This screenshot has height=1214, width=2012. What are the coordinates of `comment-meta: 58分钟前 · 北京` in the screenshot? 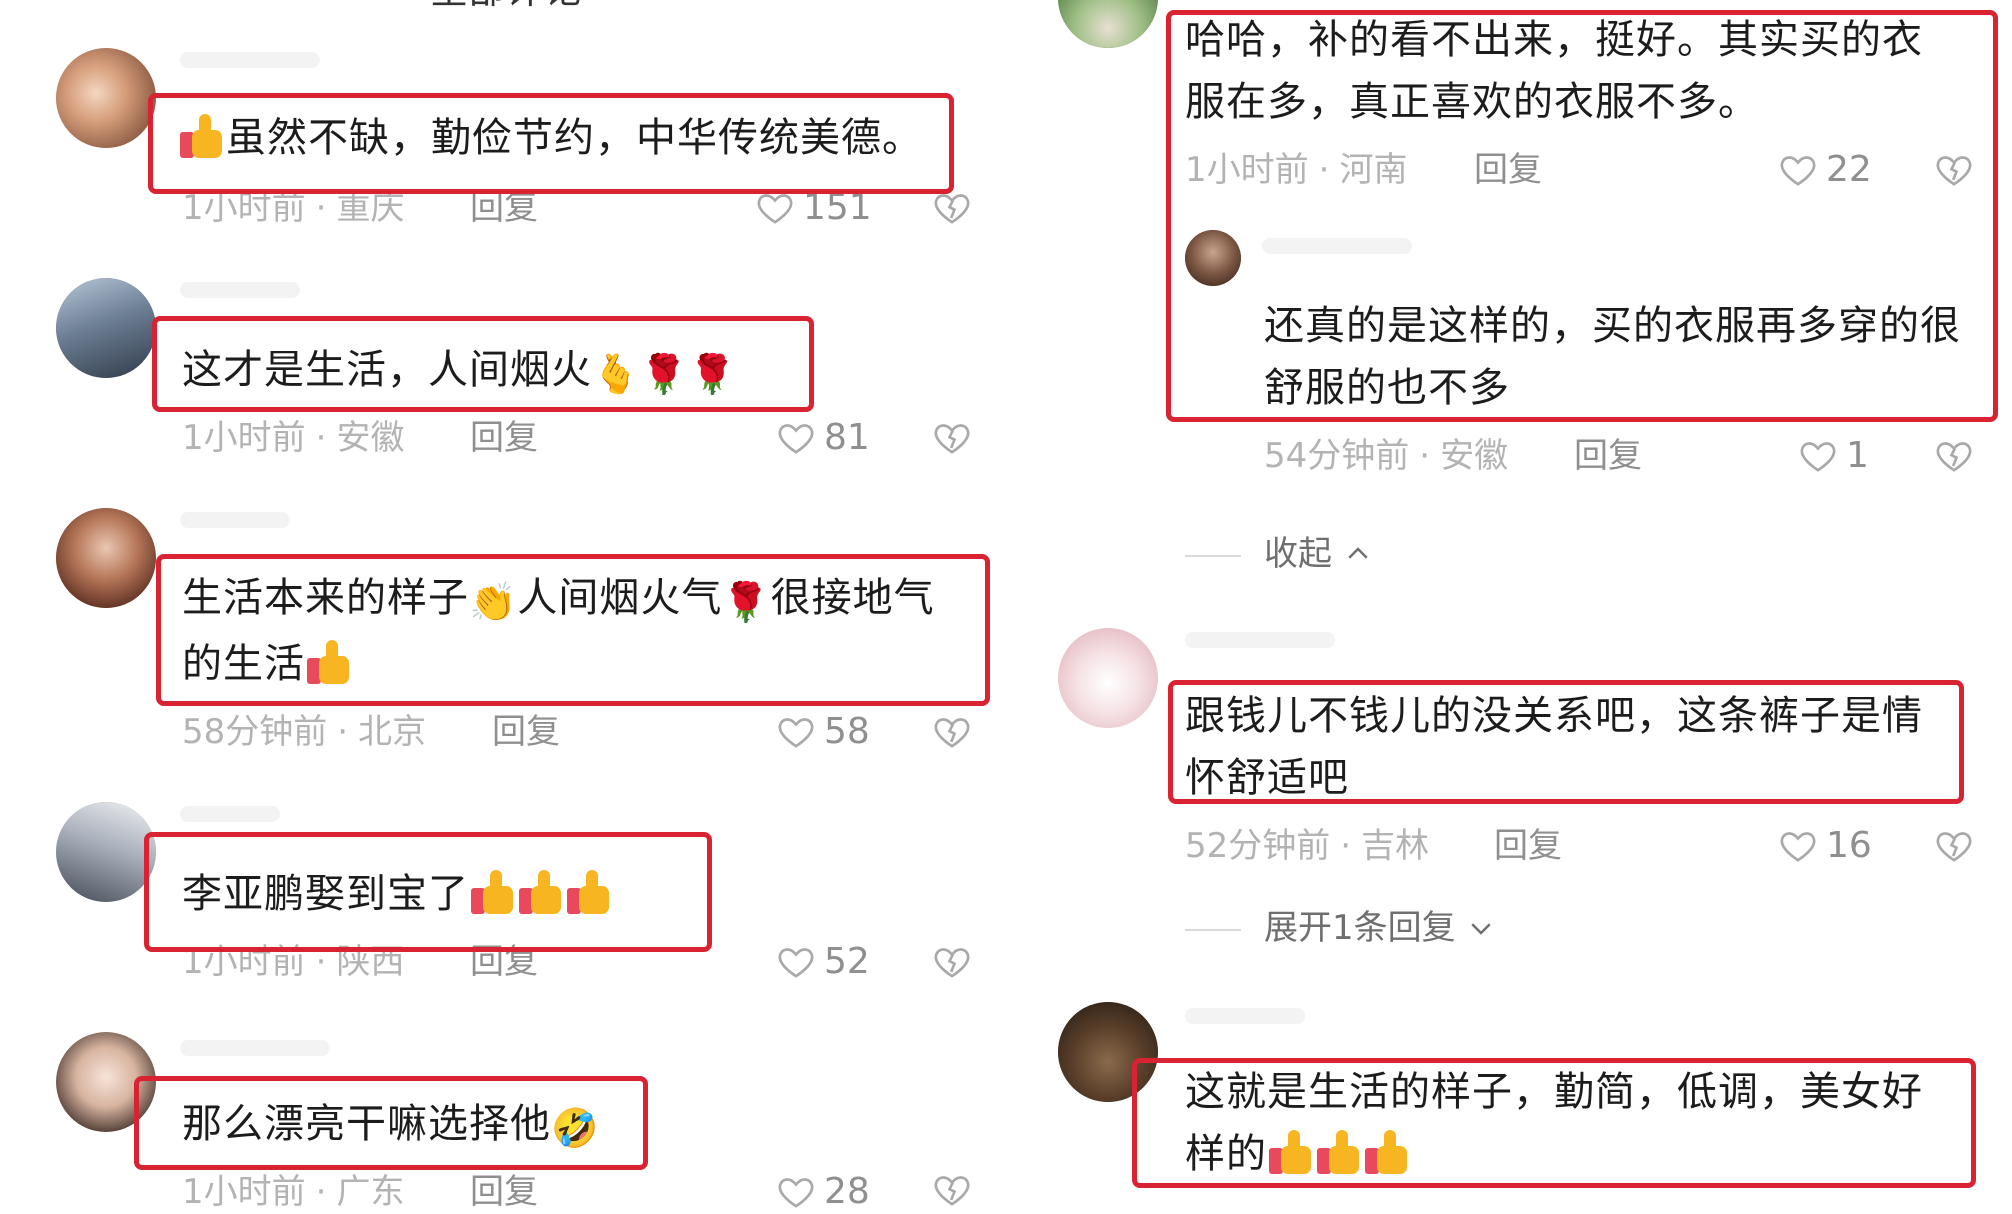 It's located at (304, 732).